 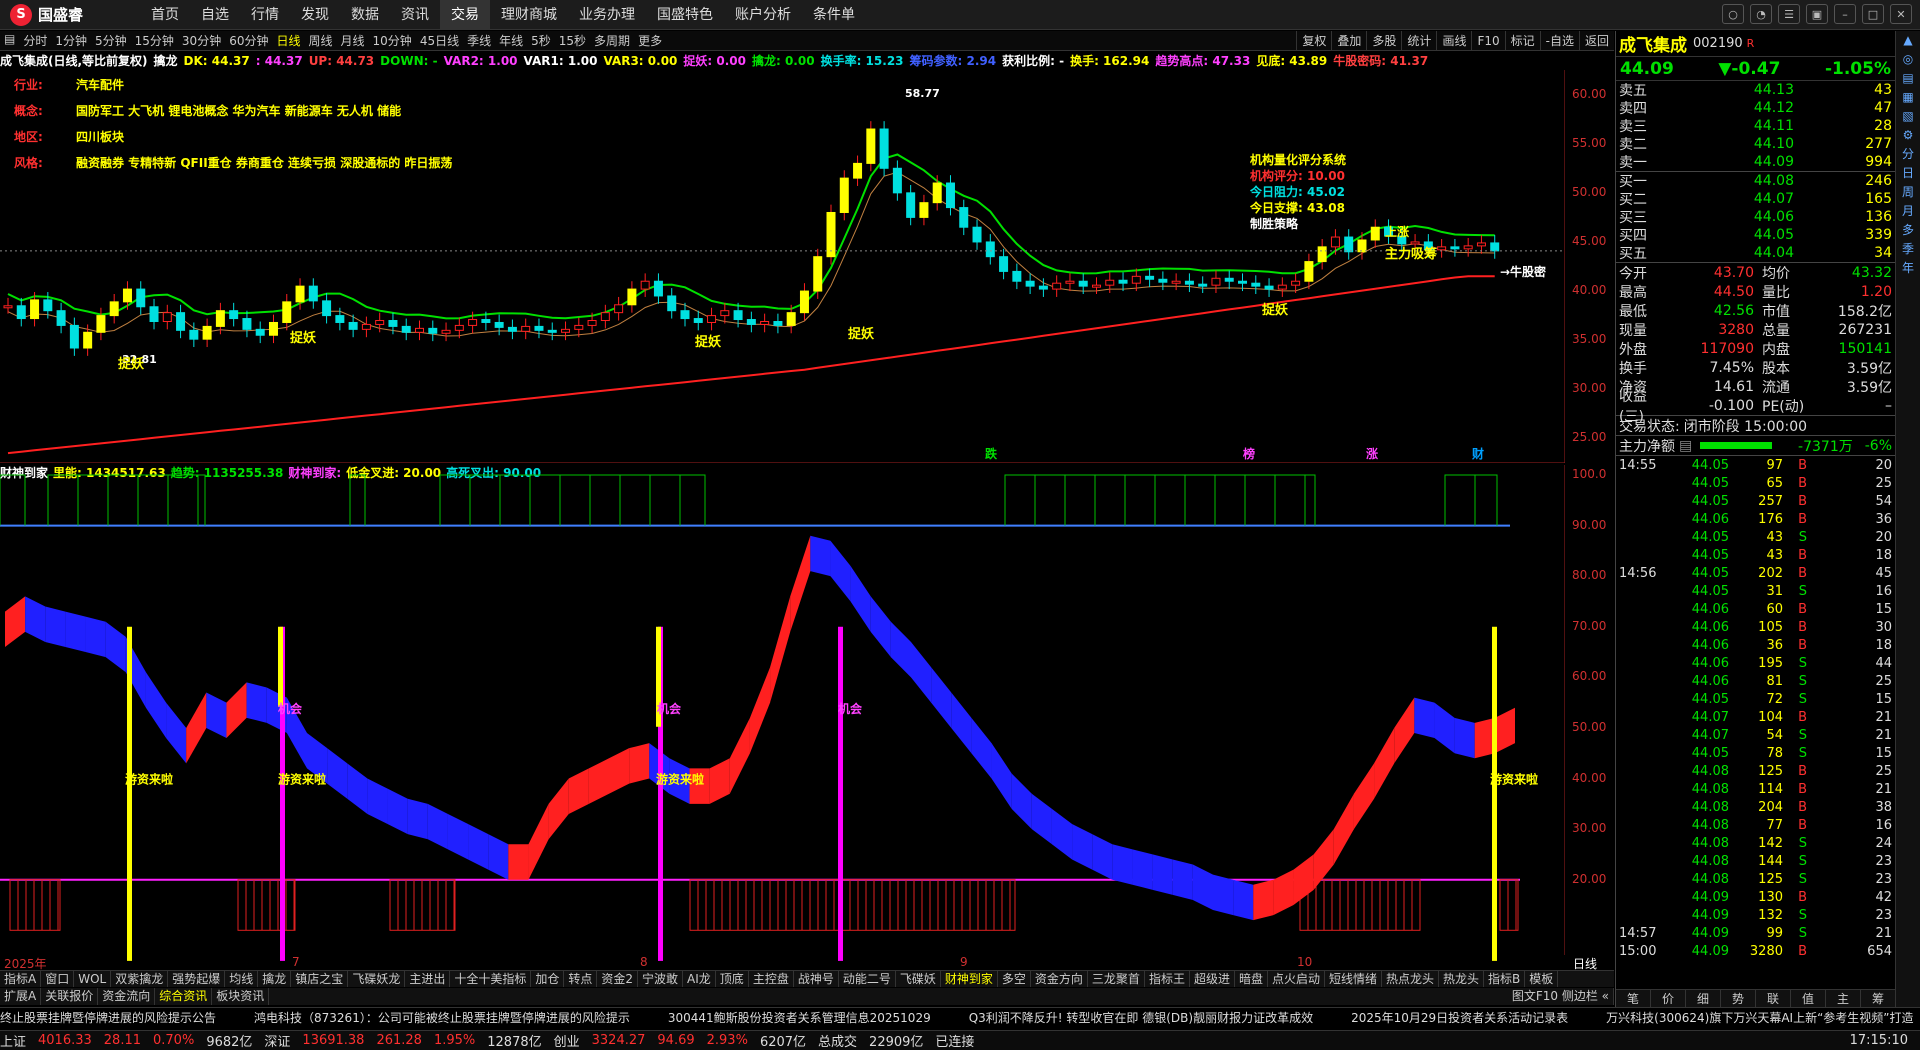 I want to click on indicator-tab: 主控盘, so click(x=771, y=979).